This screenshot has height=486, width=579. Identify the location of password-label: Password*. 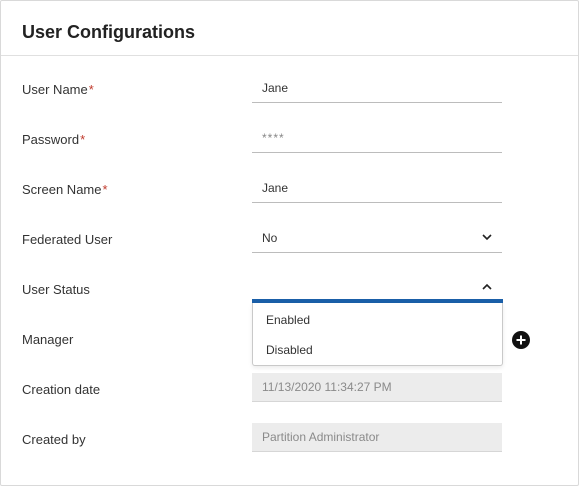
(54, 139).